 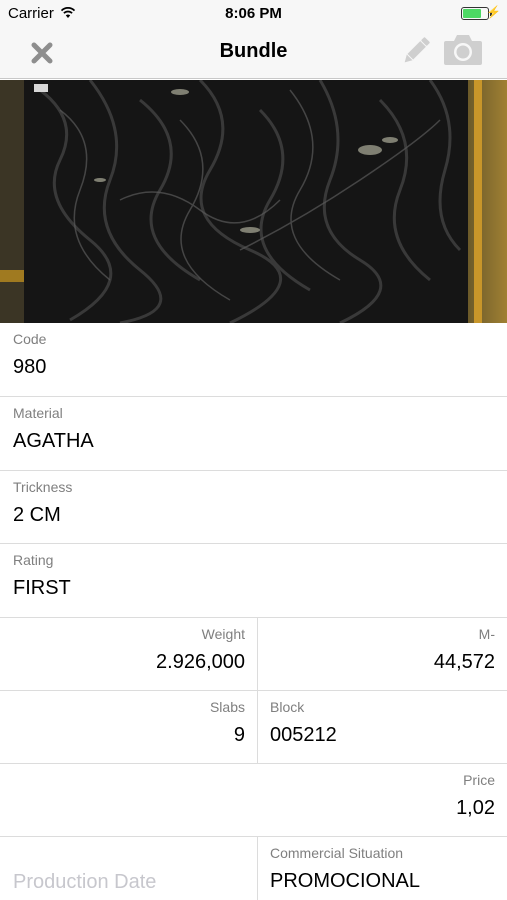 I want to click on code-label: Code, so click(x=30, y=339).